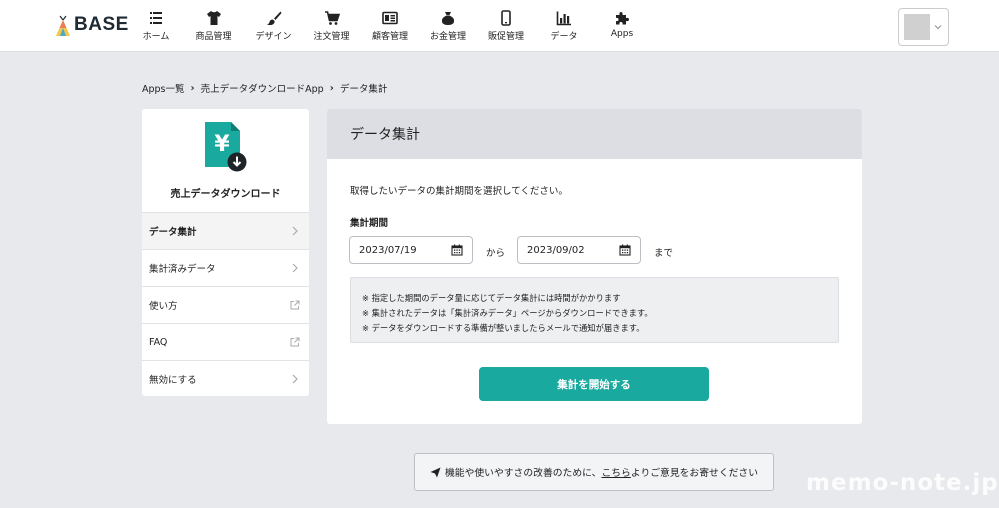 The height and width of the screenshot is (508, 999). What do you see at coordinates (694, 473) in the screenshot?
I see `feedback-suffix: よりご意見をお寄せください` at bounding box center [694, 473].